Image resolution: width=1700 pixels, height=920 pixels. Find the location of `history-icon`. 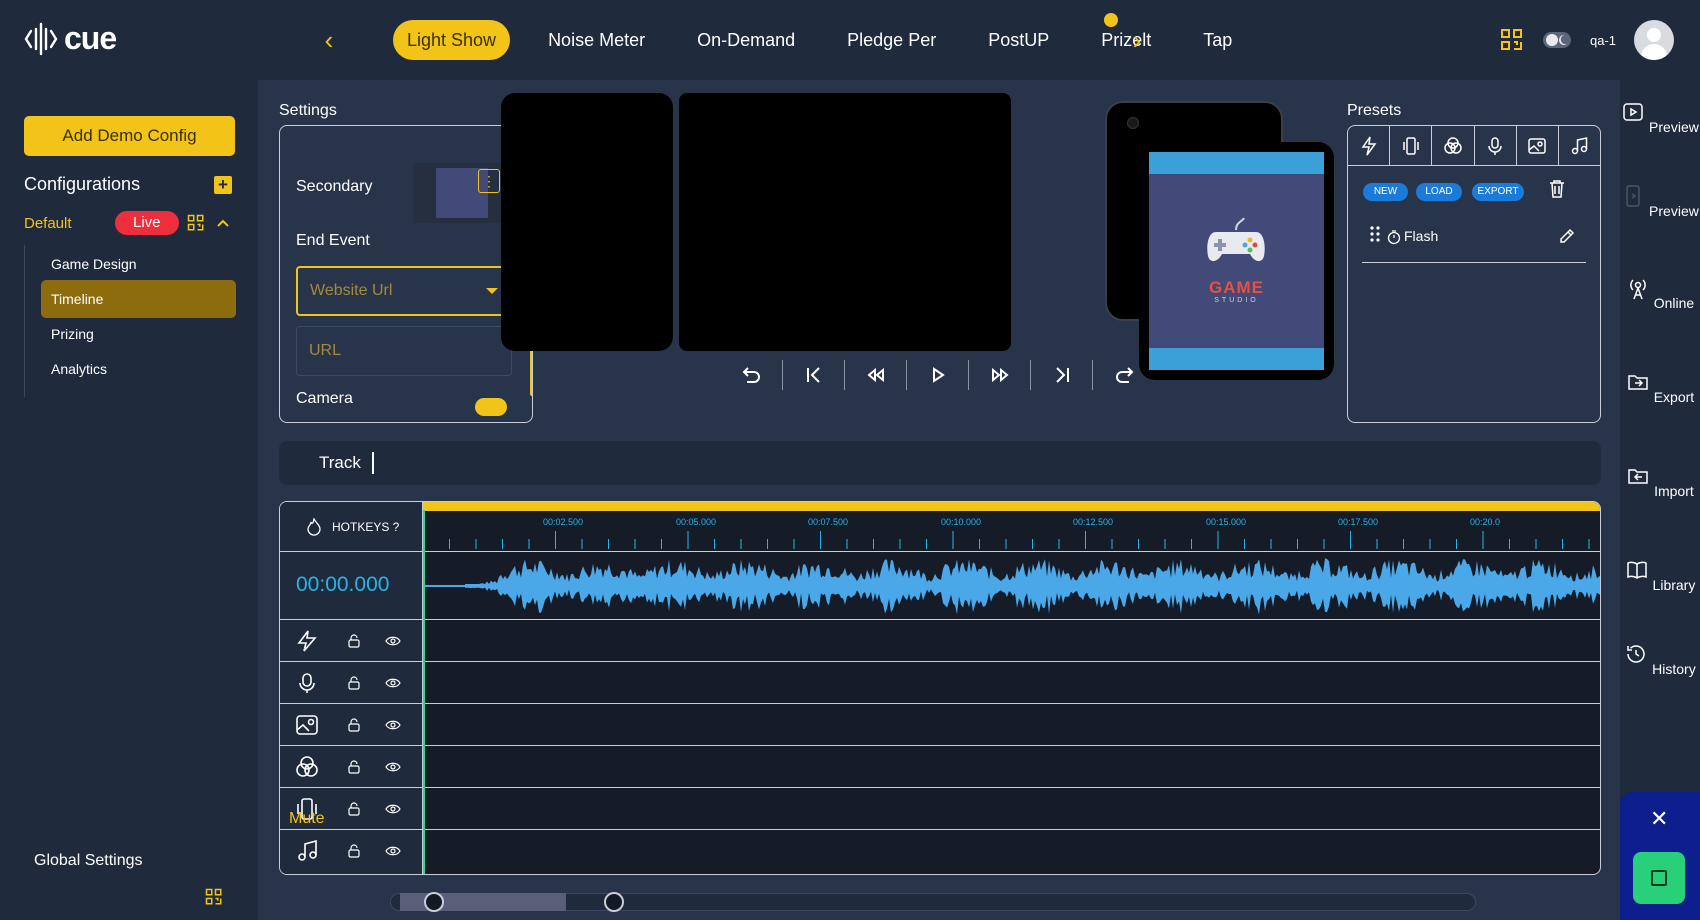

history-icon is located at coordinates (1636, 654).